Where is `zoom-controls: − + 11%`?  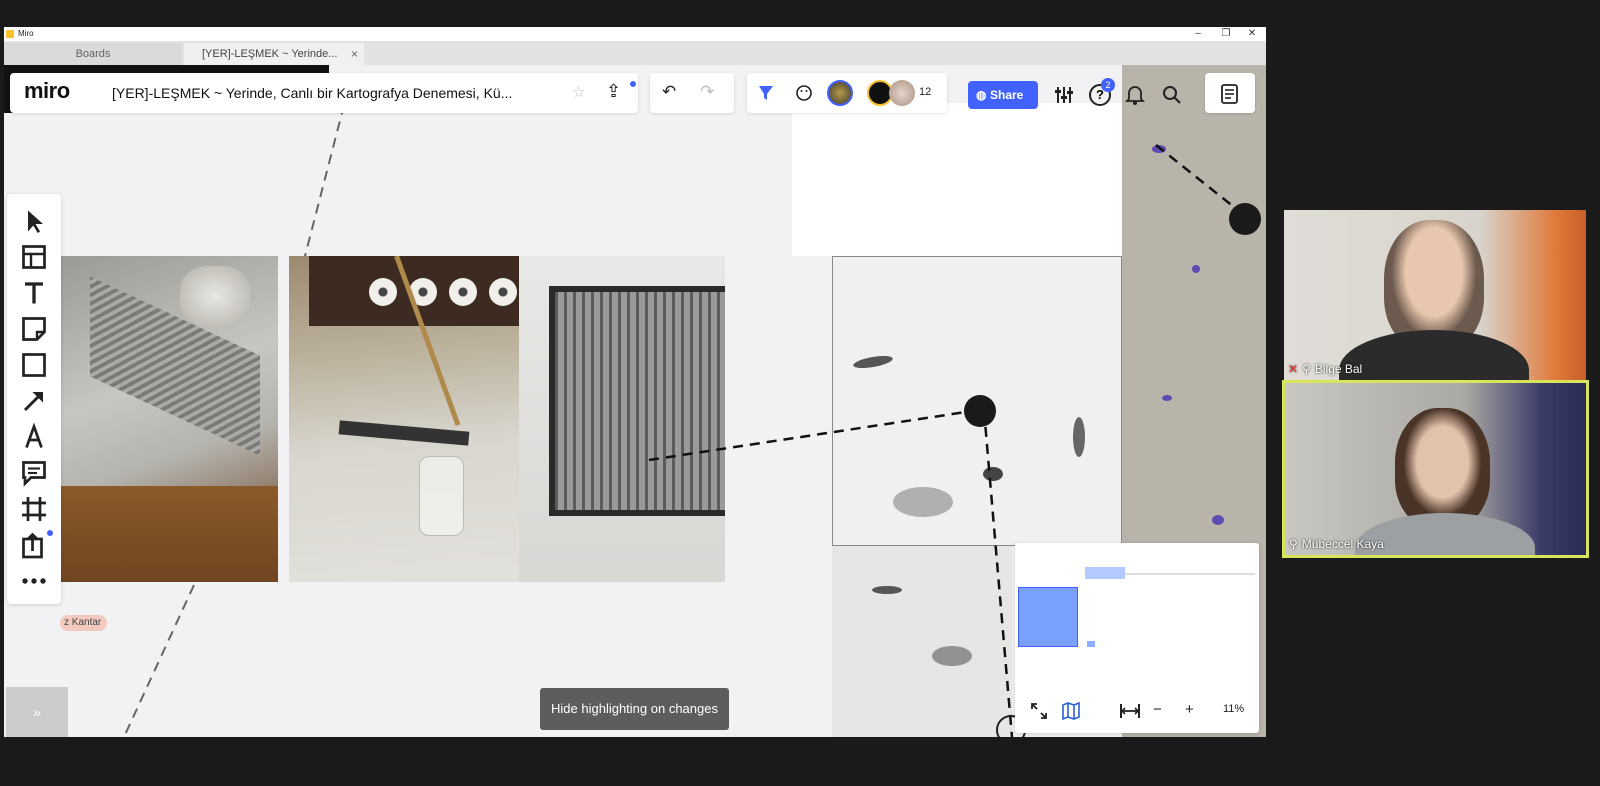
zoom-controls: − + 11% is located at coordinates (1137, 711).